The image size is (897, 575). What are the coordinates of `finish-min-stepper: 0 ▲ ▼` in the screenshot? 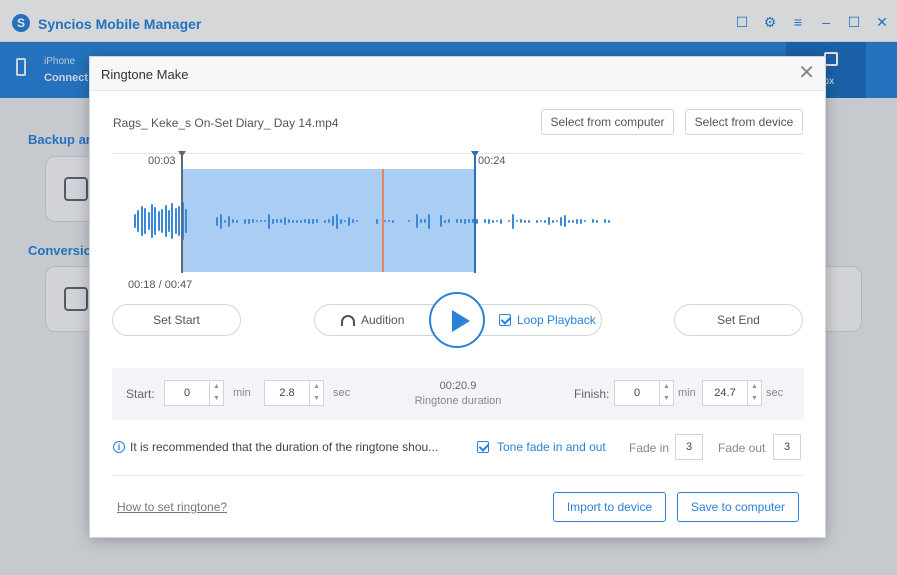 It's located at (644, 393).